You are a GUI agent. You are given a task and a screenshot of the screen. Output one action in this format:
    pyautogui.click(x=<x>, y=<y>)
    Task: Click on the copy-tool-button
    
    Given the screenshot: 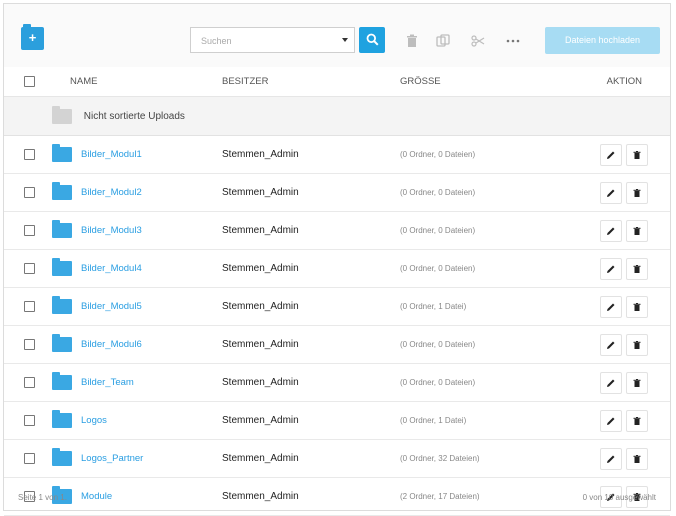 What is the action you would take?
    pyautogui.click(x=443, y=41)
    